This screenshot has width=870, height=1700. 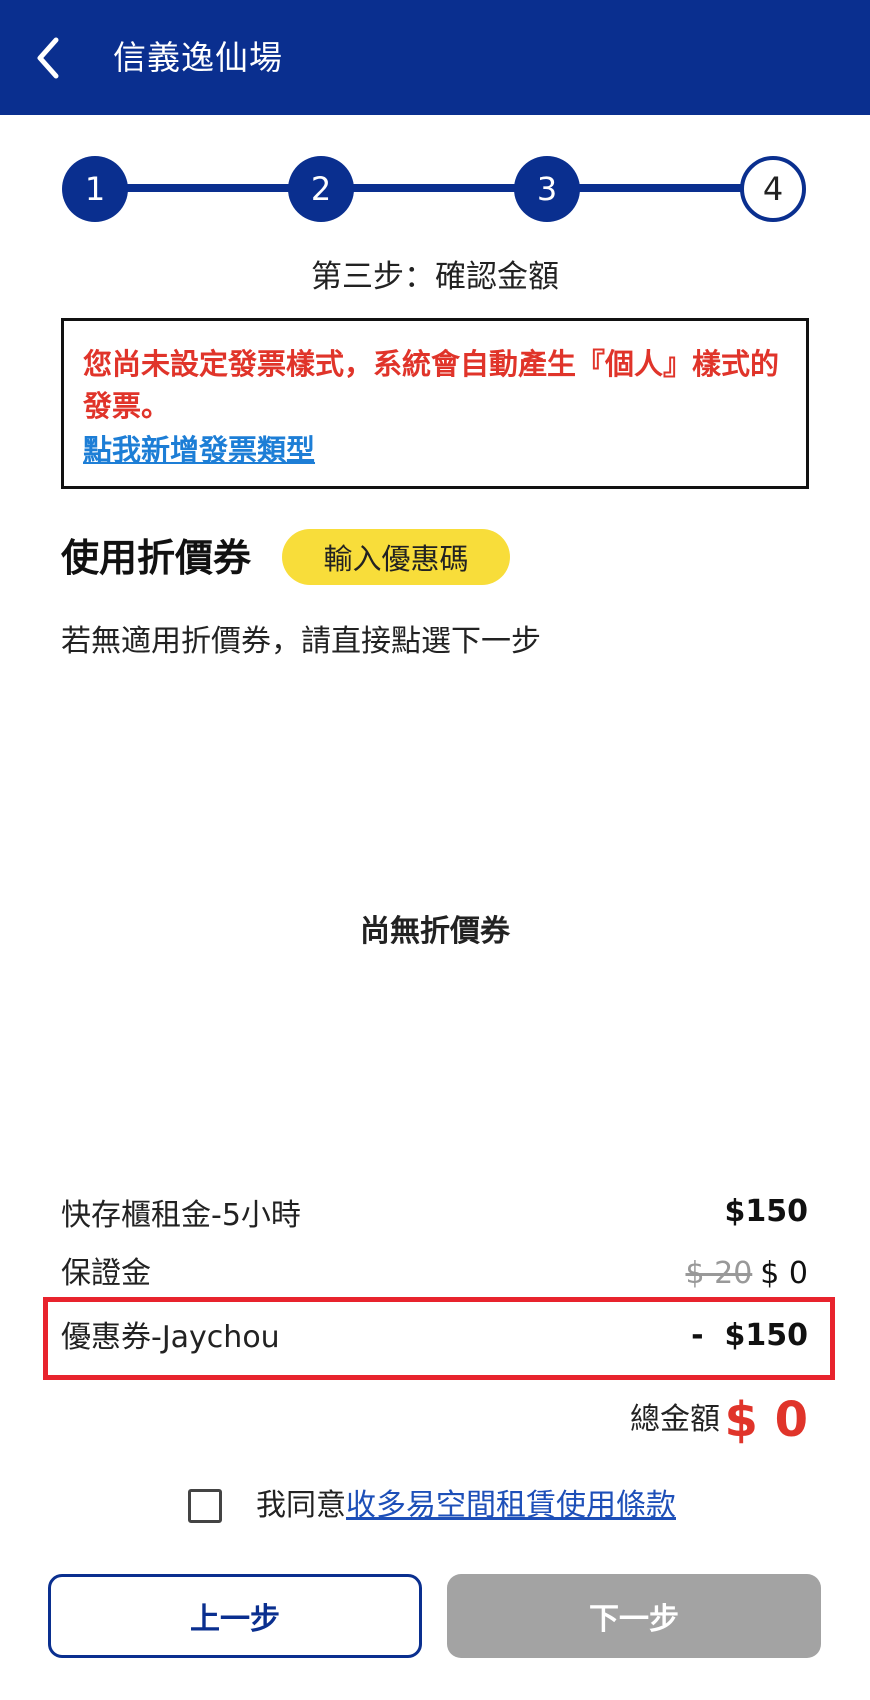 I want to click on step-4-current: 4, so click(x=773, y=189).